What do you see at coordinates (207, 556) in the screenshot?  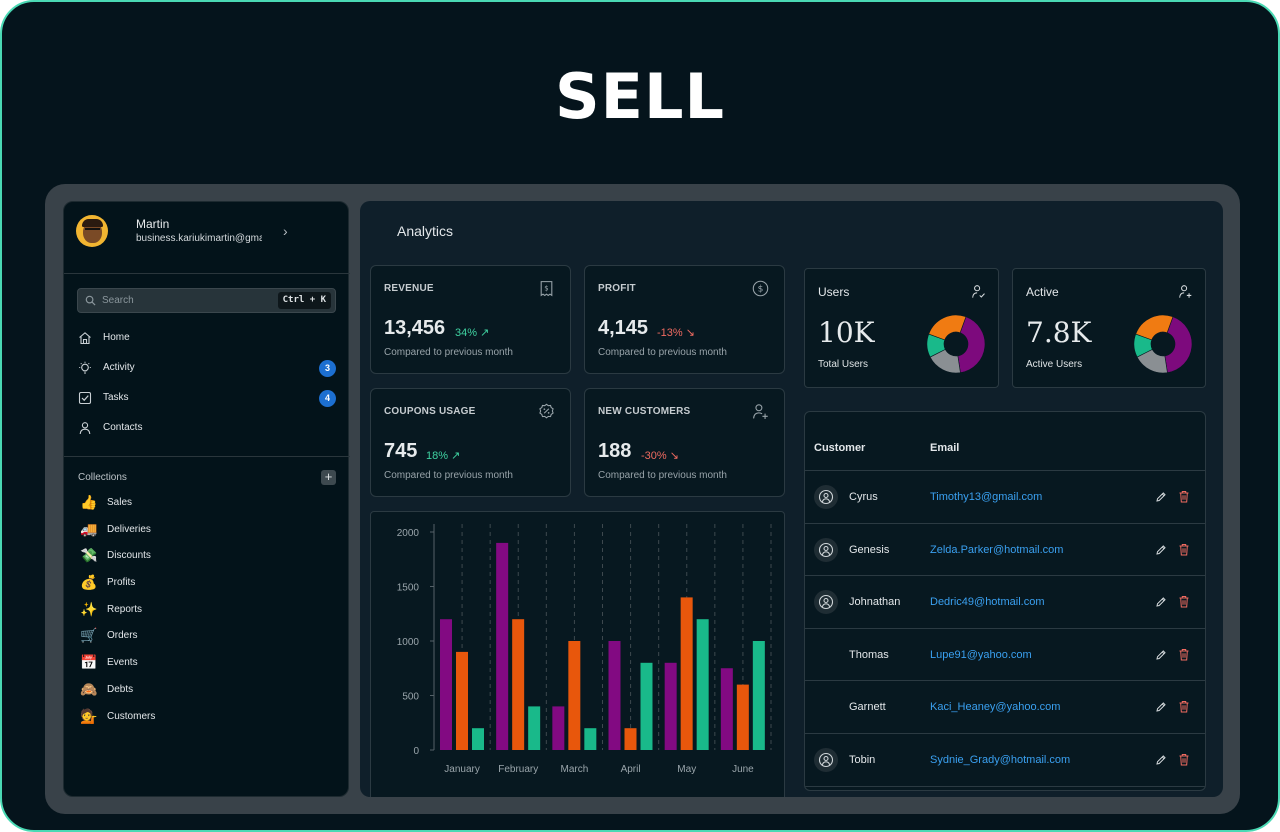 I see `collection-item-discounts: 💸 Discounts` at bounding box center [207, 556].